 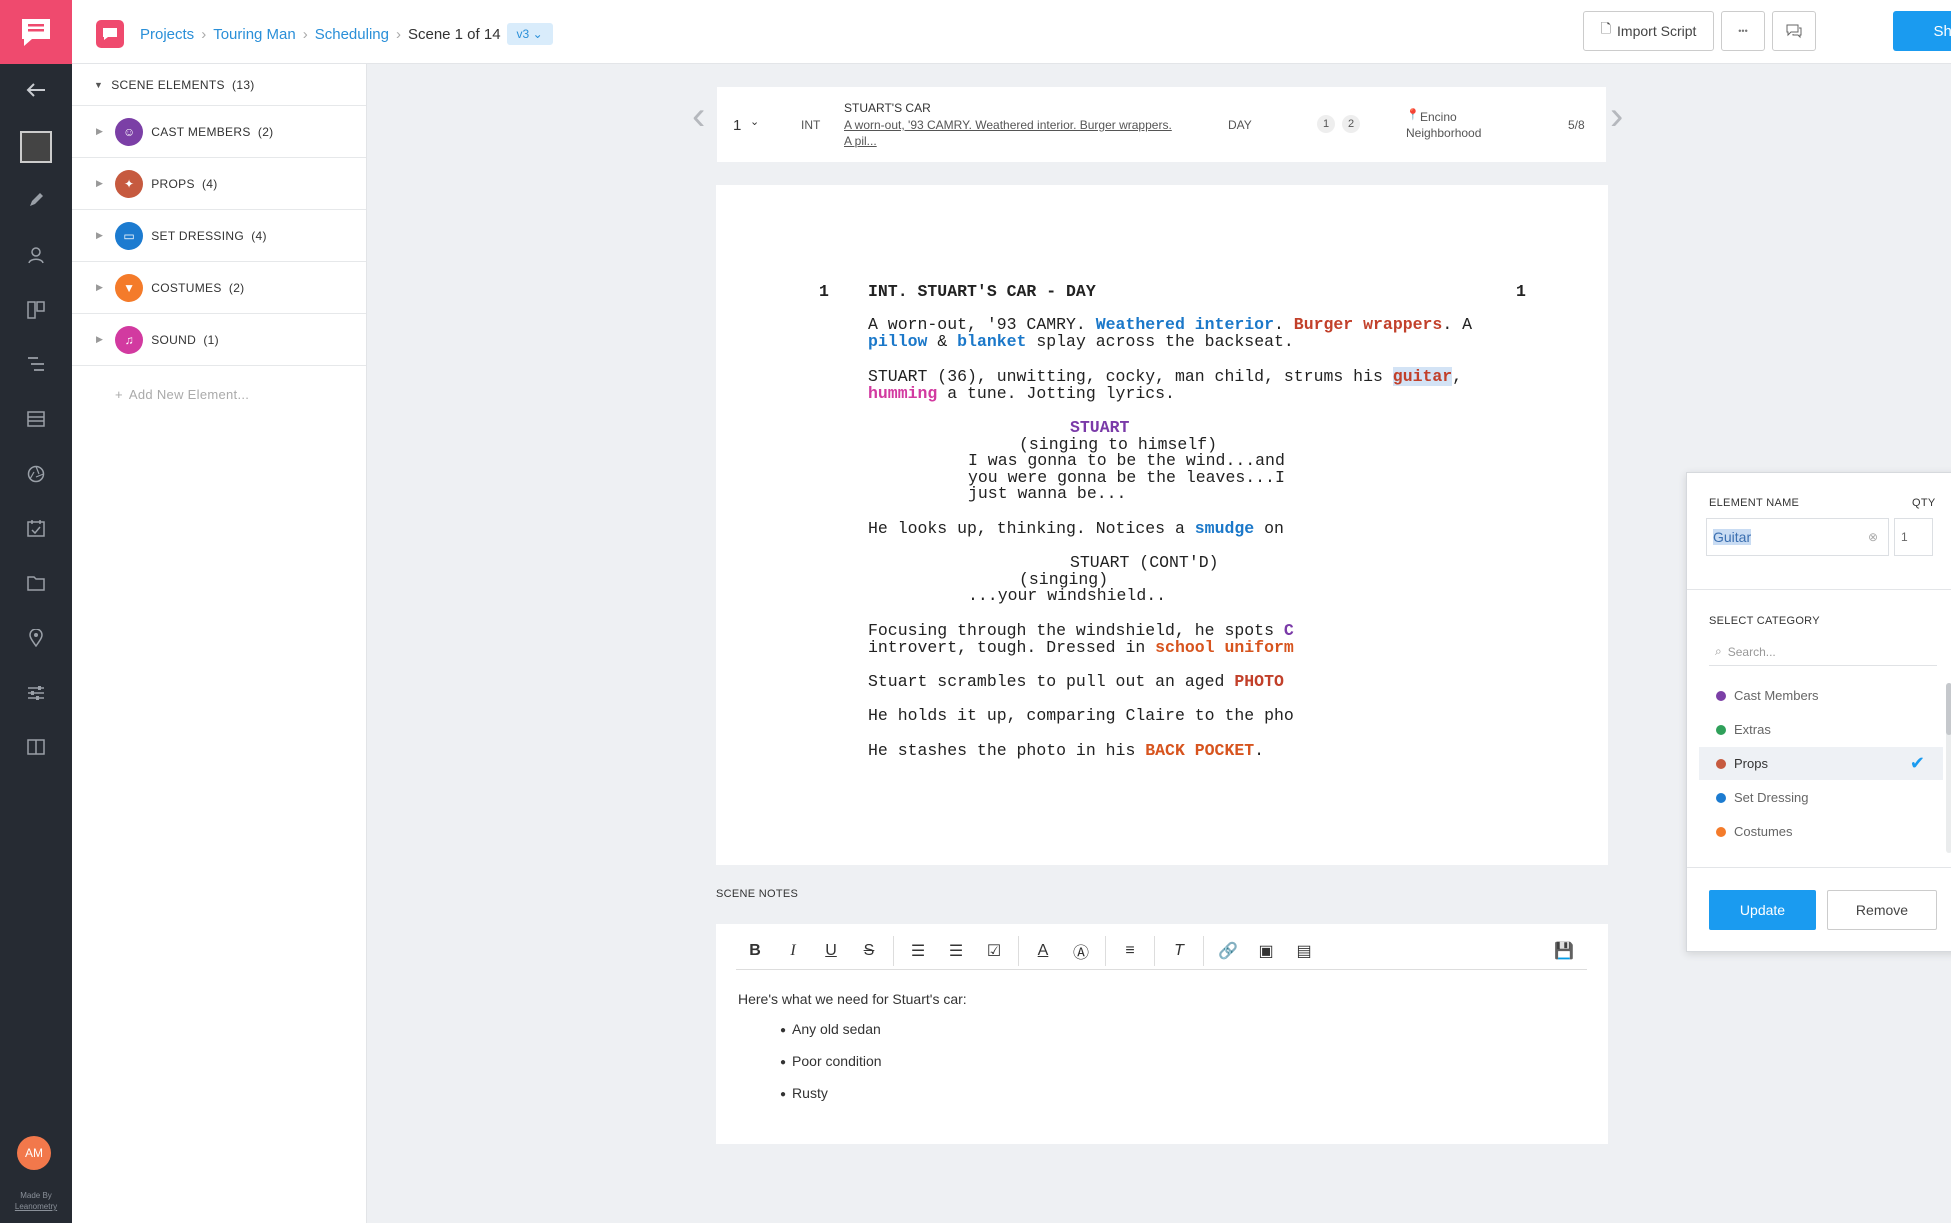 What do you see at coordinates (831, 951) in the screenshot?
I see `underline-icon: U` at bounding box center [831, 951].